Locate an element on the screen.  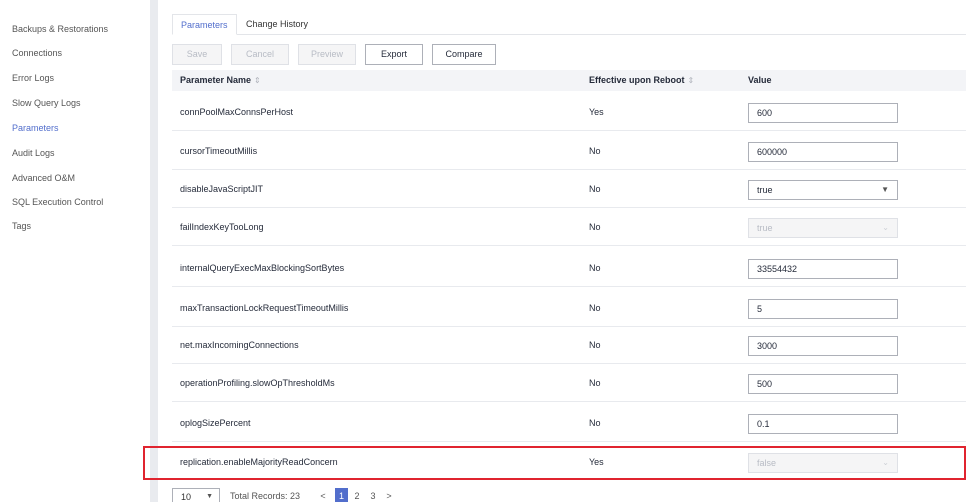
parameter-name: cursorTimeoutMillis is located at coordinates (219, 151).